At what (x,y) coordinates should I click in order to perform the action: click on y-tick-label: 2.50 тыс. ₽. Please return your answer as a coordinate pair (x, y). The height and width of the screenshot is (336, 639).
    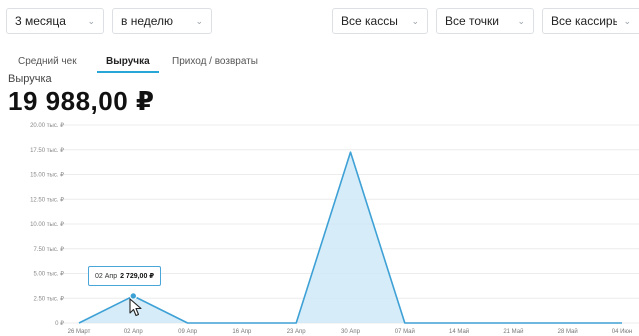
    Looking at the image, I should click on (48, 298).